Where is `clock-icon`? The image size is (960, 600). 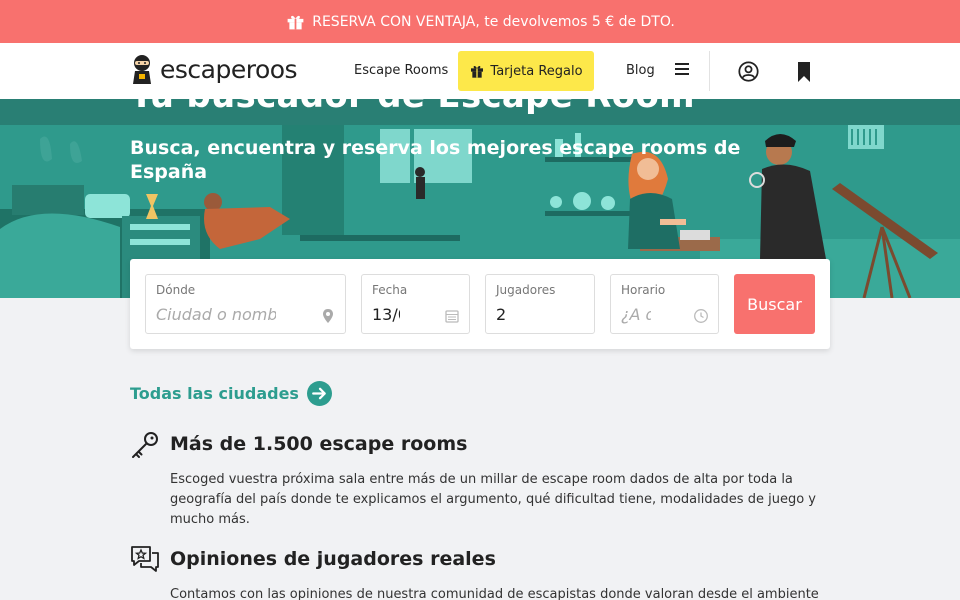 clock-icon is located at coordinates (701, 316).